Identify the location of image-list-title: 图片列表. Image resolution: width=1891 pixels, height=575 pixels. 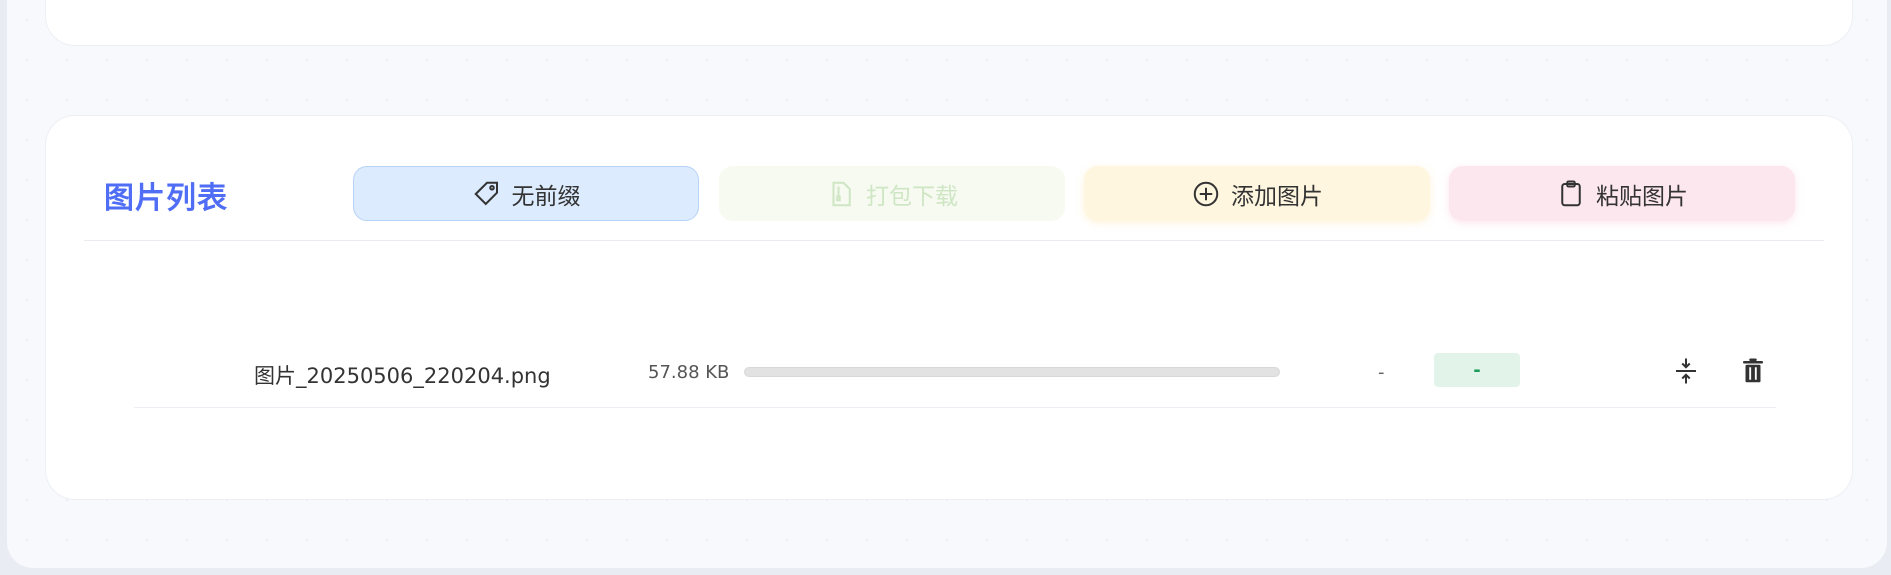
(166, 198).